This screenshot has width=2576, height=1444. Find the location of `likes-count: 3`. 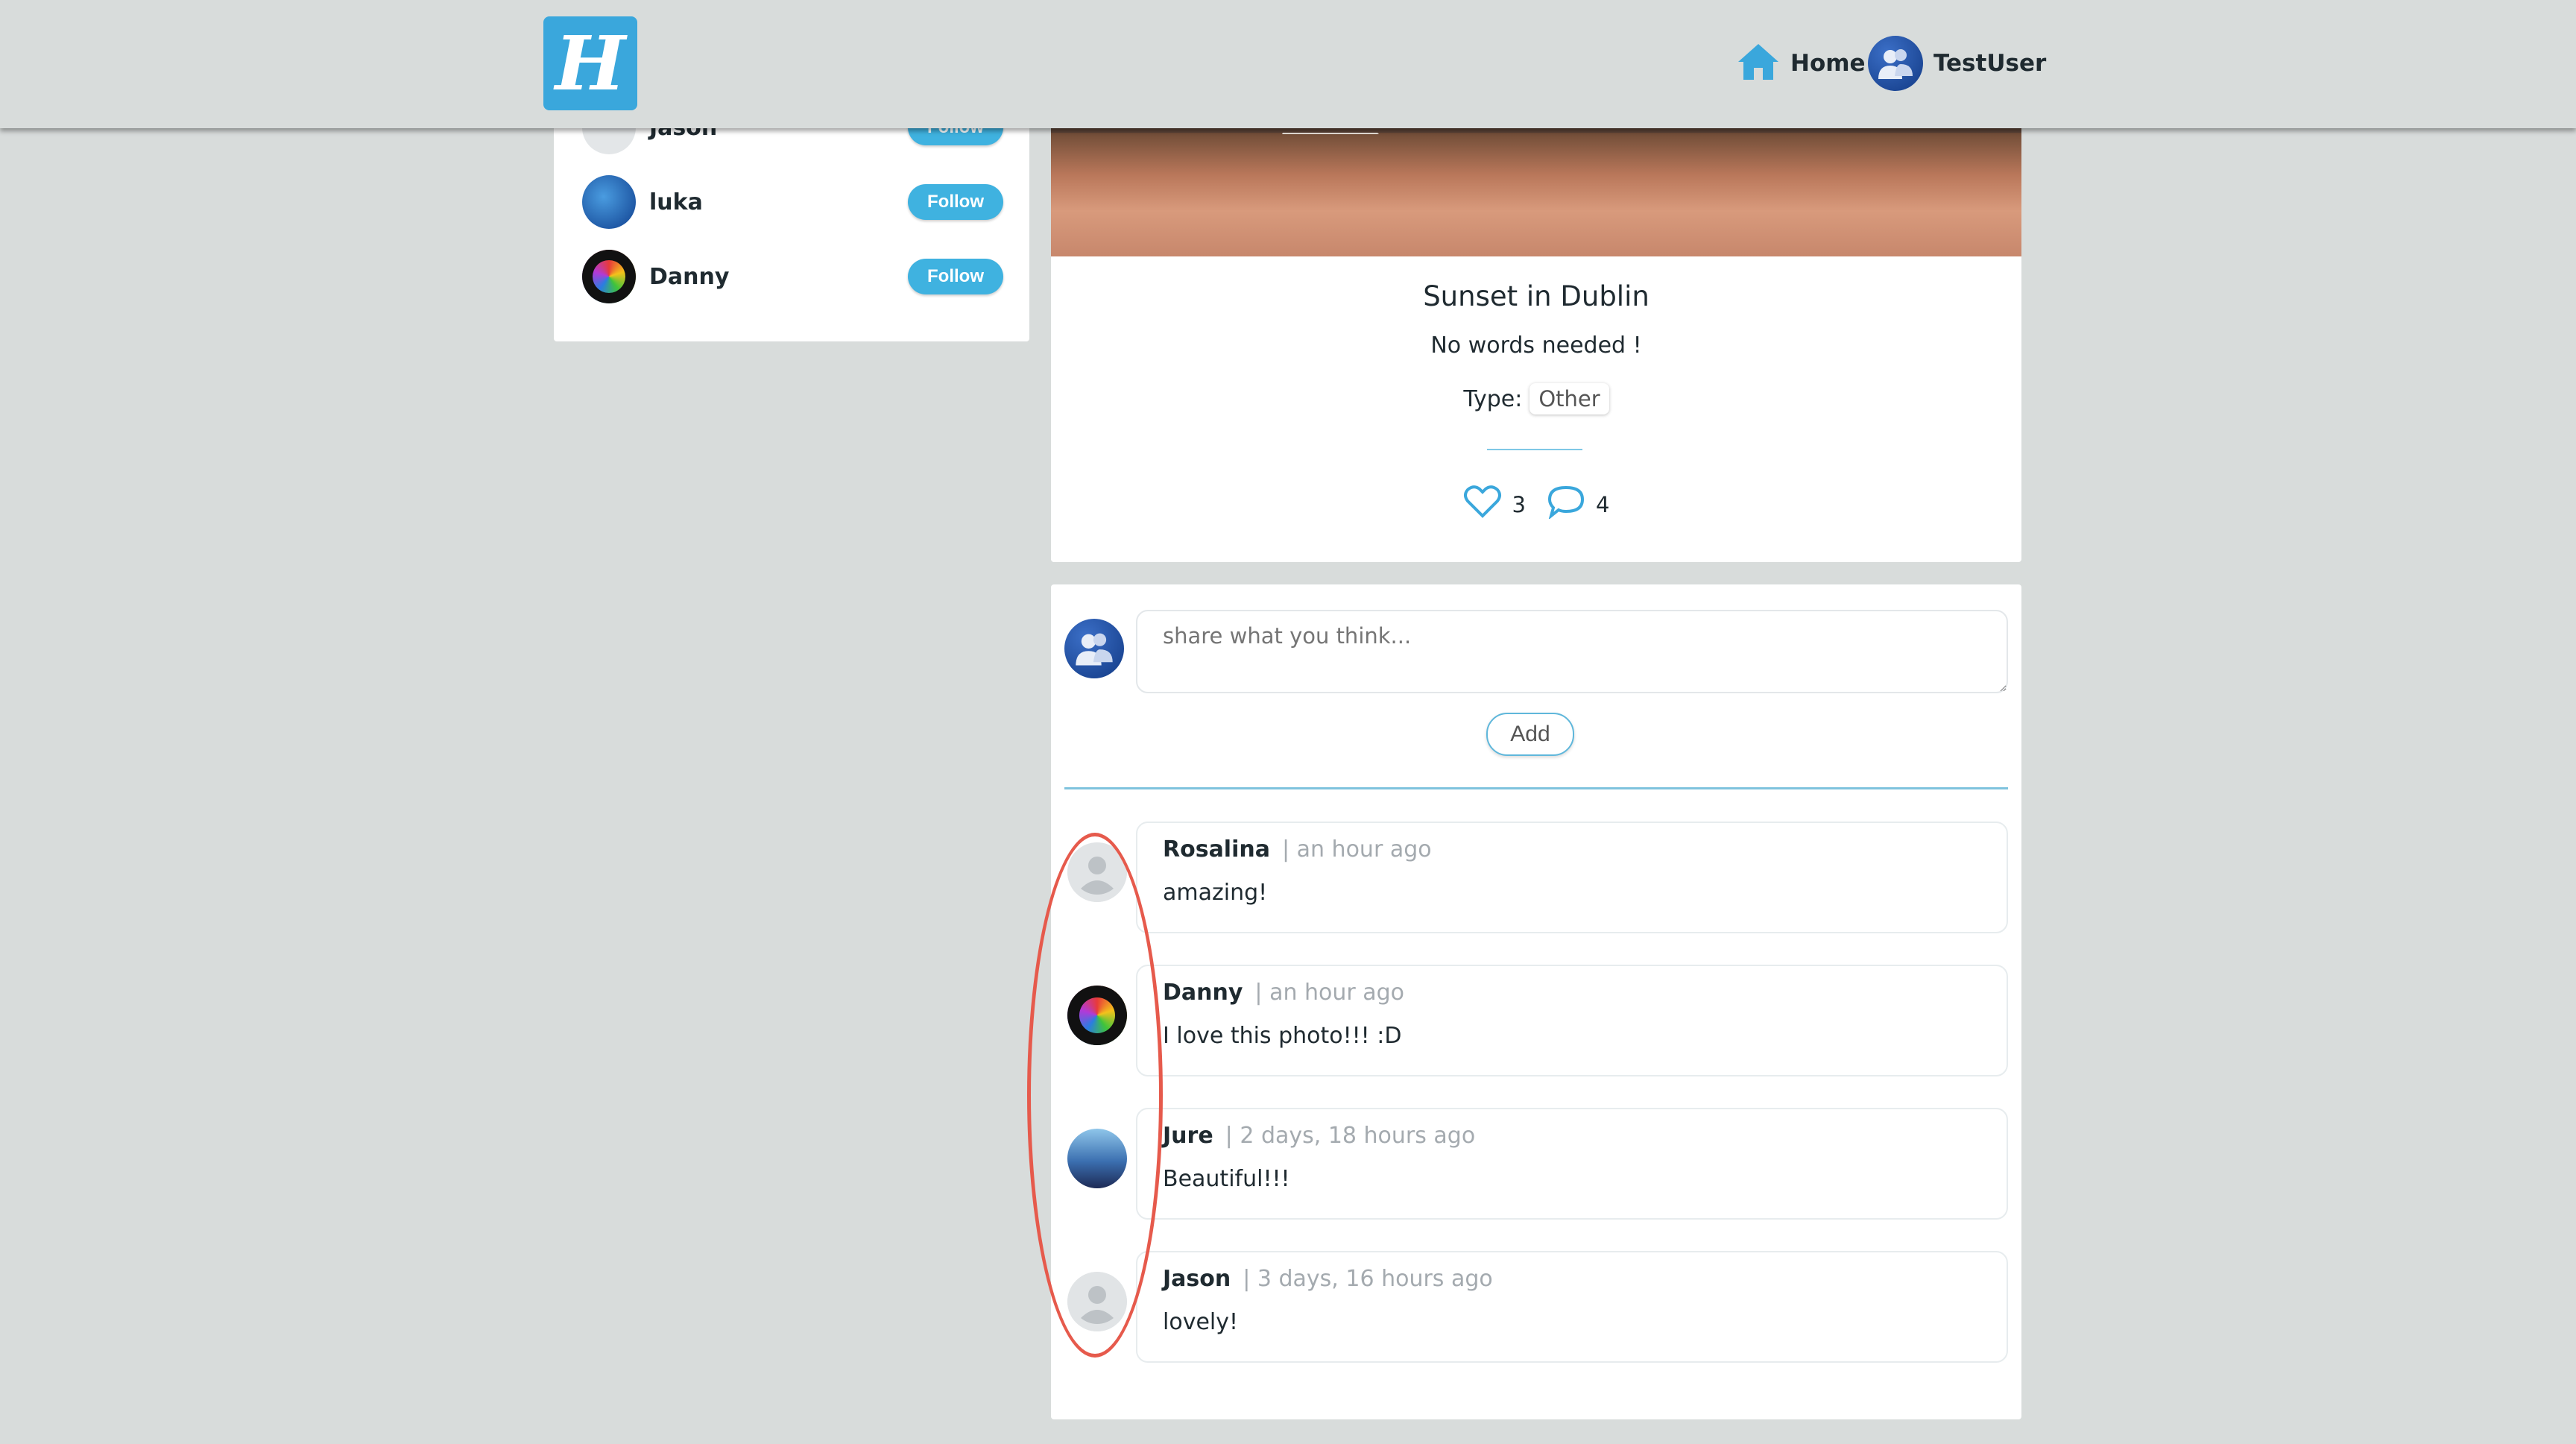

likes-count: 3 is located at coordinates (1519, 504).